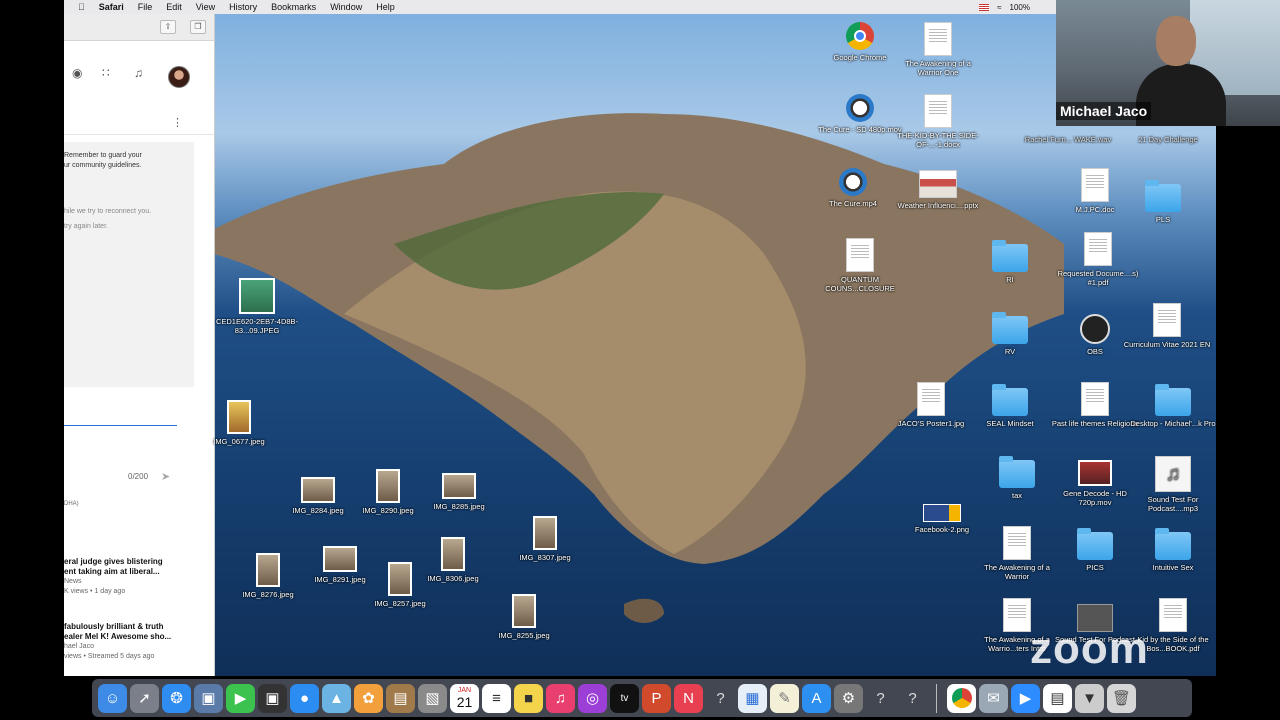  Describe the element at coordinates (139, 27) in the screenshot. I see `safari-toolbar: ⇧ ❐` at that location.